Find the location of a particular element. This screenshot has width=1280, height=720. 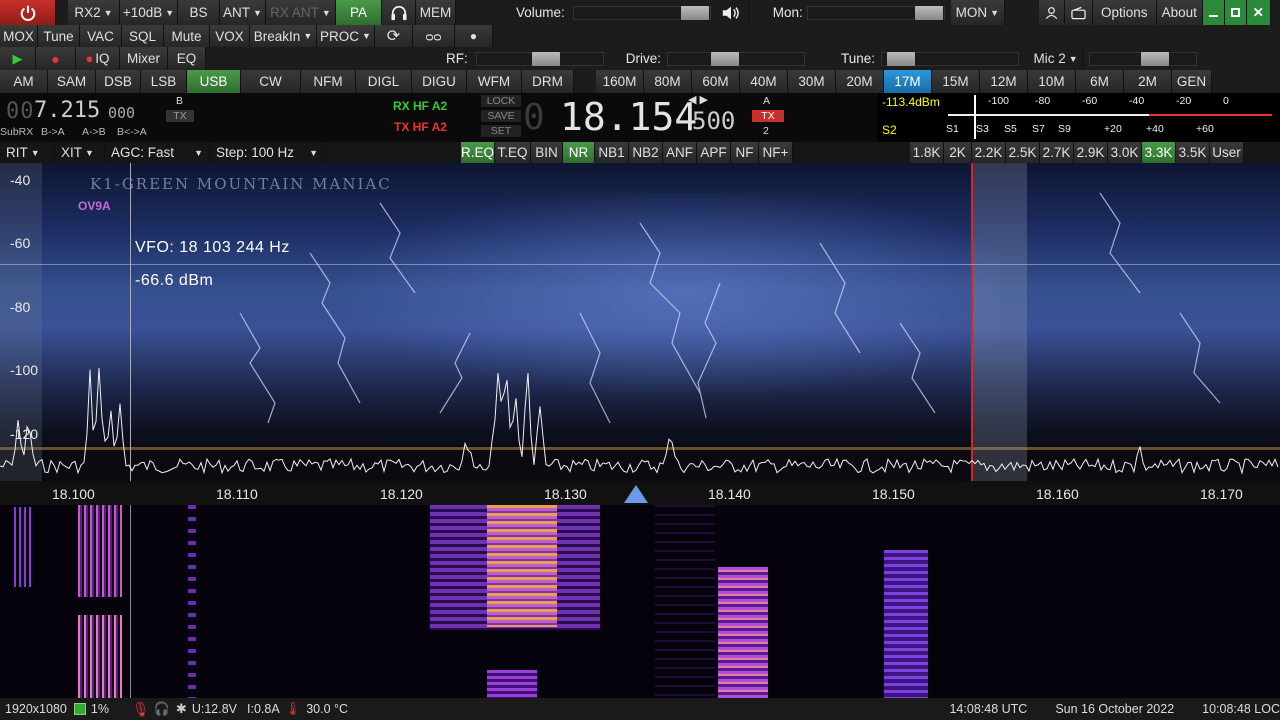

xit-button: XIT is located at coordinates (80, 152).